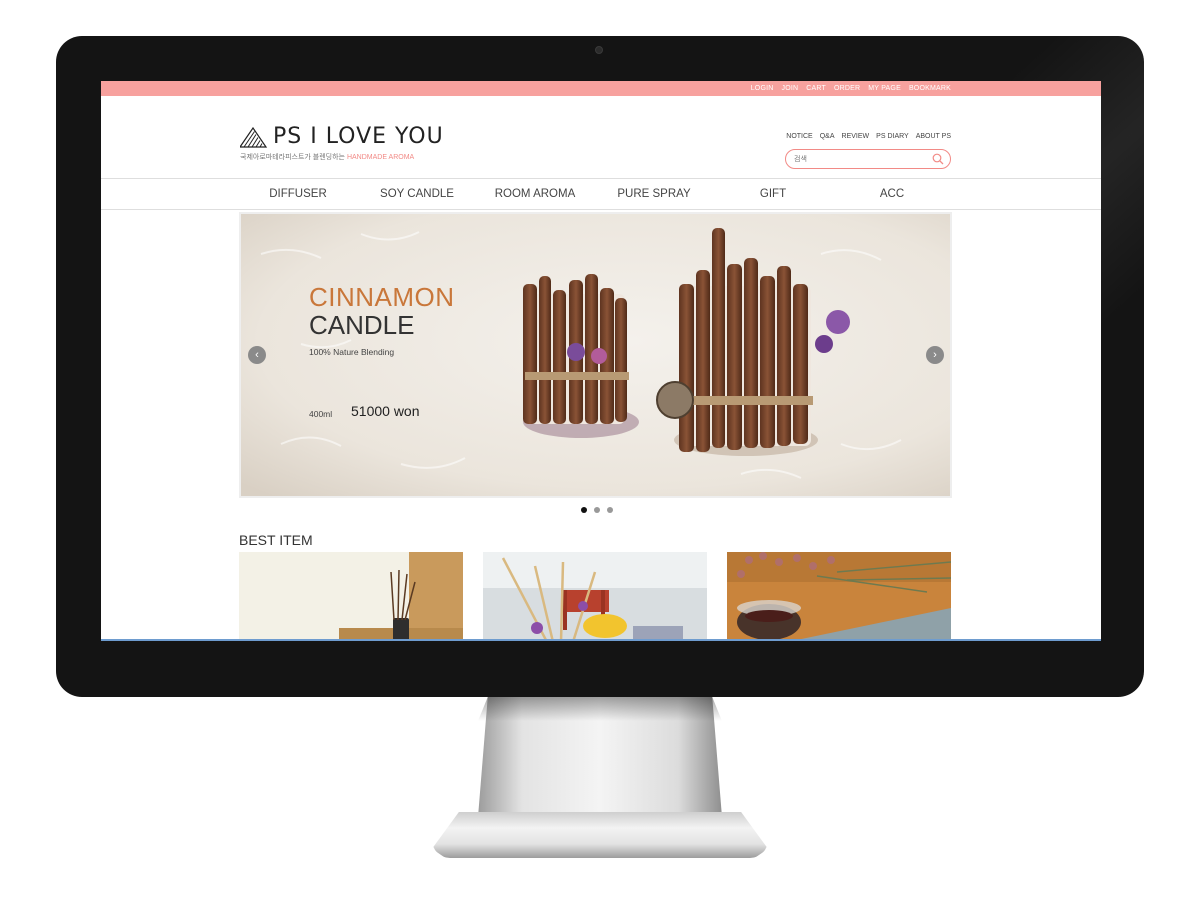  I want to click on slide-subtitle: 100% Nature Blending, so click(352, 352).